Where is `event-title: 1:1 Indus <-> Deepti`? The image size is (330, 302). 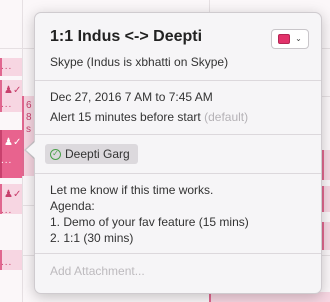
event-title: 1:1 Indus <-> Deepti is located at coordinates (126, 37).